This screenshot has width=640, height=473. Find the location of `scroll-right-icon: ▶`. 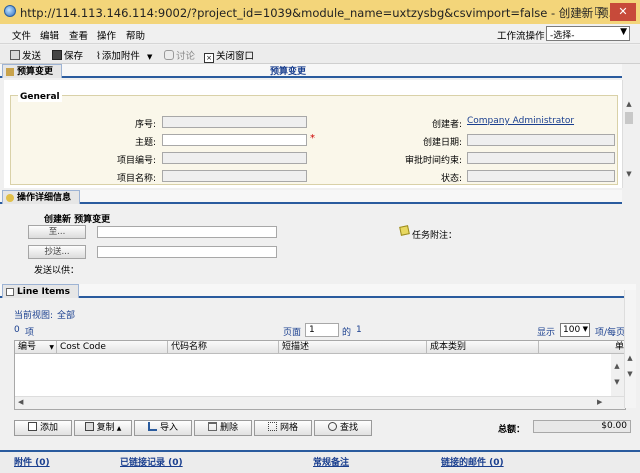

scroll-right-icon: ▶ is located at coordinates (599, 402).